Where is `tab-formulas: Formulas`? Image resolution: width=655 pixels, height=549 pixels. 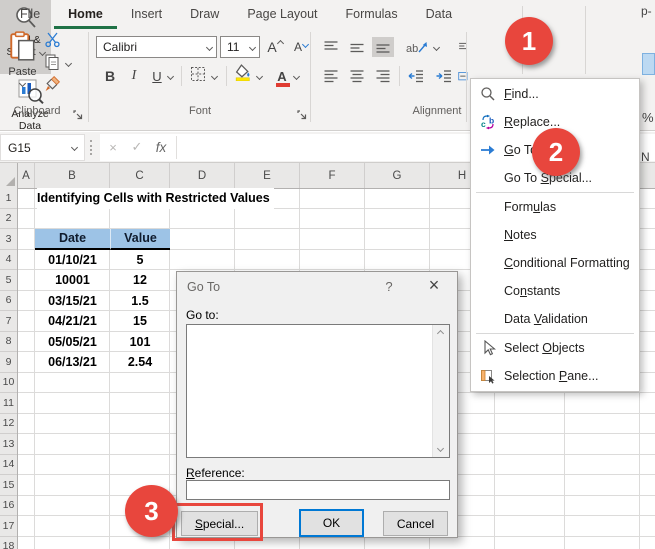 tab-formulas: Formulas is located at coordinates (372, 14).